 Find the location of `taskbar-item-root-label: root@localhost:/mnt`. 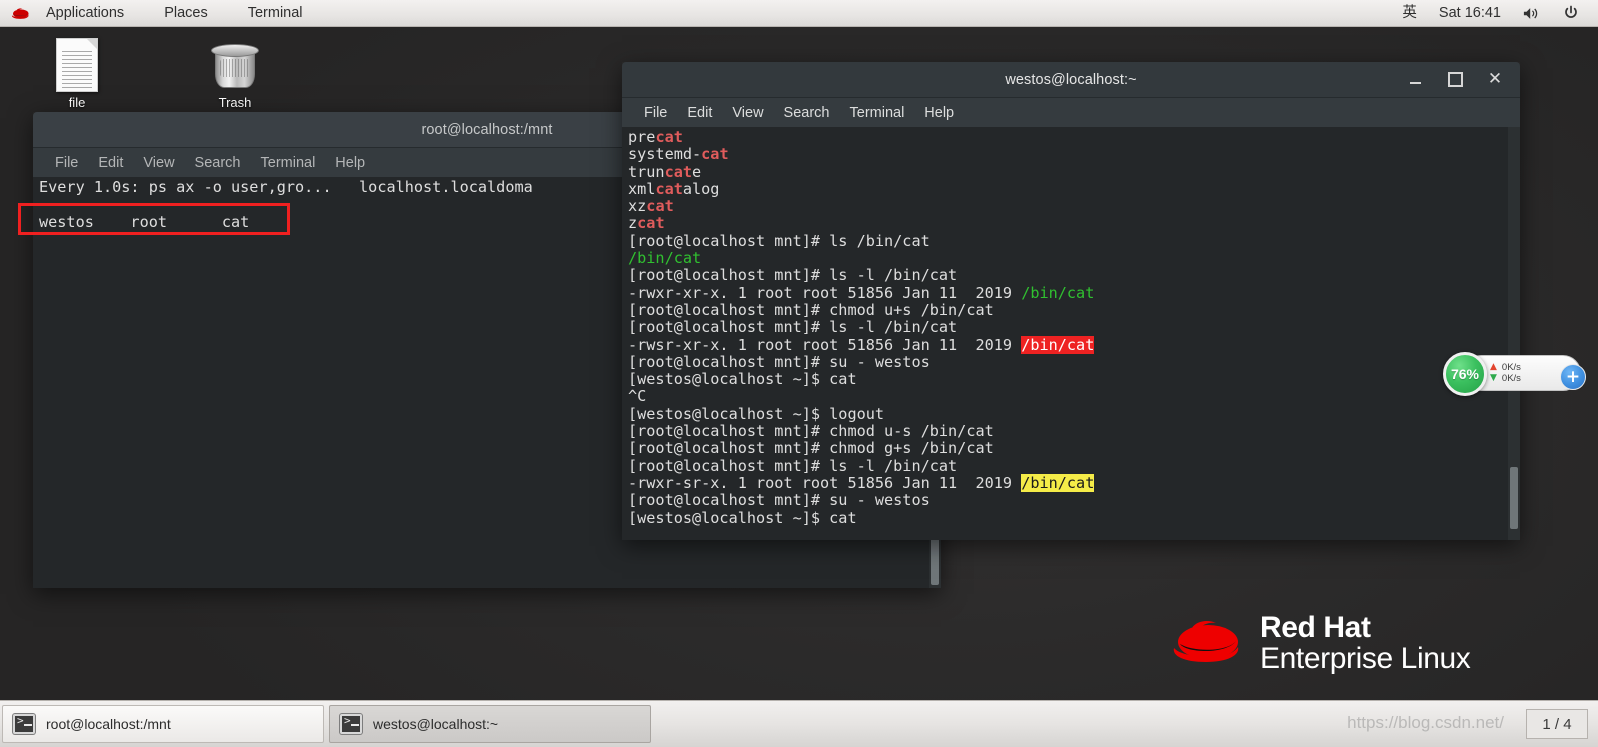

taskbar-item-root-label: root@localhost:/mnt is located at coordinates (108, 724).